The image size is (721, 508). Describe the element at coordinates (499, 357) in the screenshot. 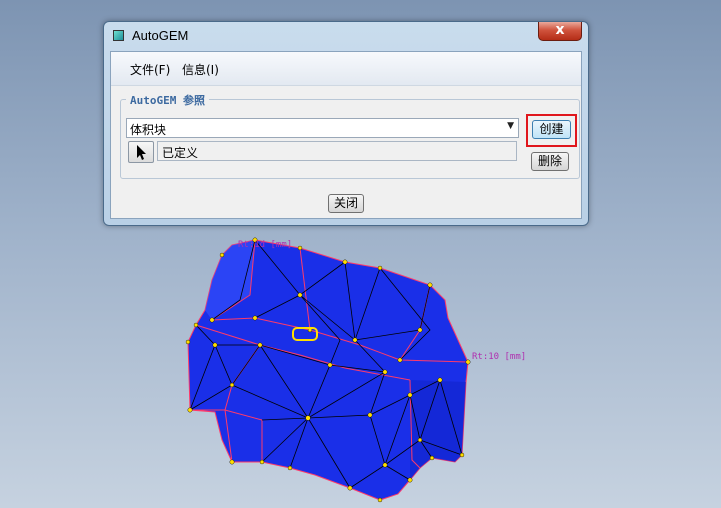

I see `dimension-label-right: Rt:10 [mm]` at that location.